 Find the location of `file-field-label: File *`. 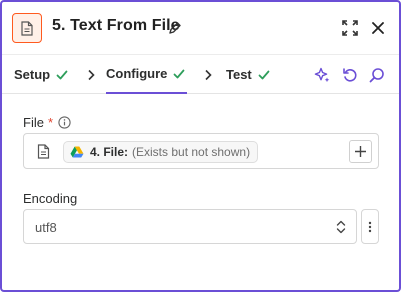

file-field-label: File * is located at coordinates (38, 122).